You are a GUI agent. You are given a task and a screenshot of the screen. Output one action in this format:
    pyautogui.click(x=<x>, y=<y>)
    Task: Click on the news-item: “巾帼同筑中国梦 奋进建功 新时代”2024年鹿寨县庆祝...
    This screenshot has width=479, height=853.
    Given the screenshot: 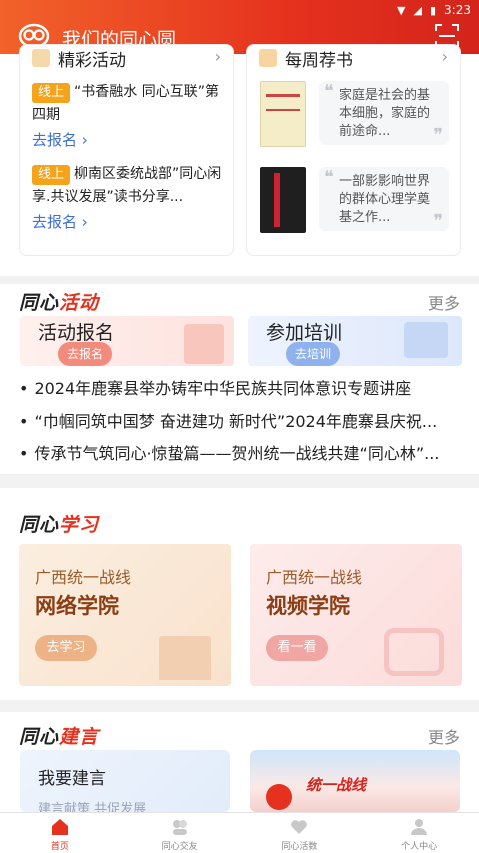 What is the action you would take?
    pyautogui.click(x=241, y=420)
    